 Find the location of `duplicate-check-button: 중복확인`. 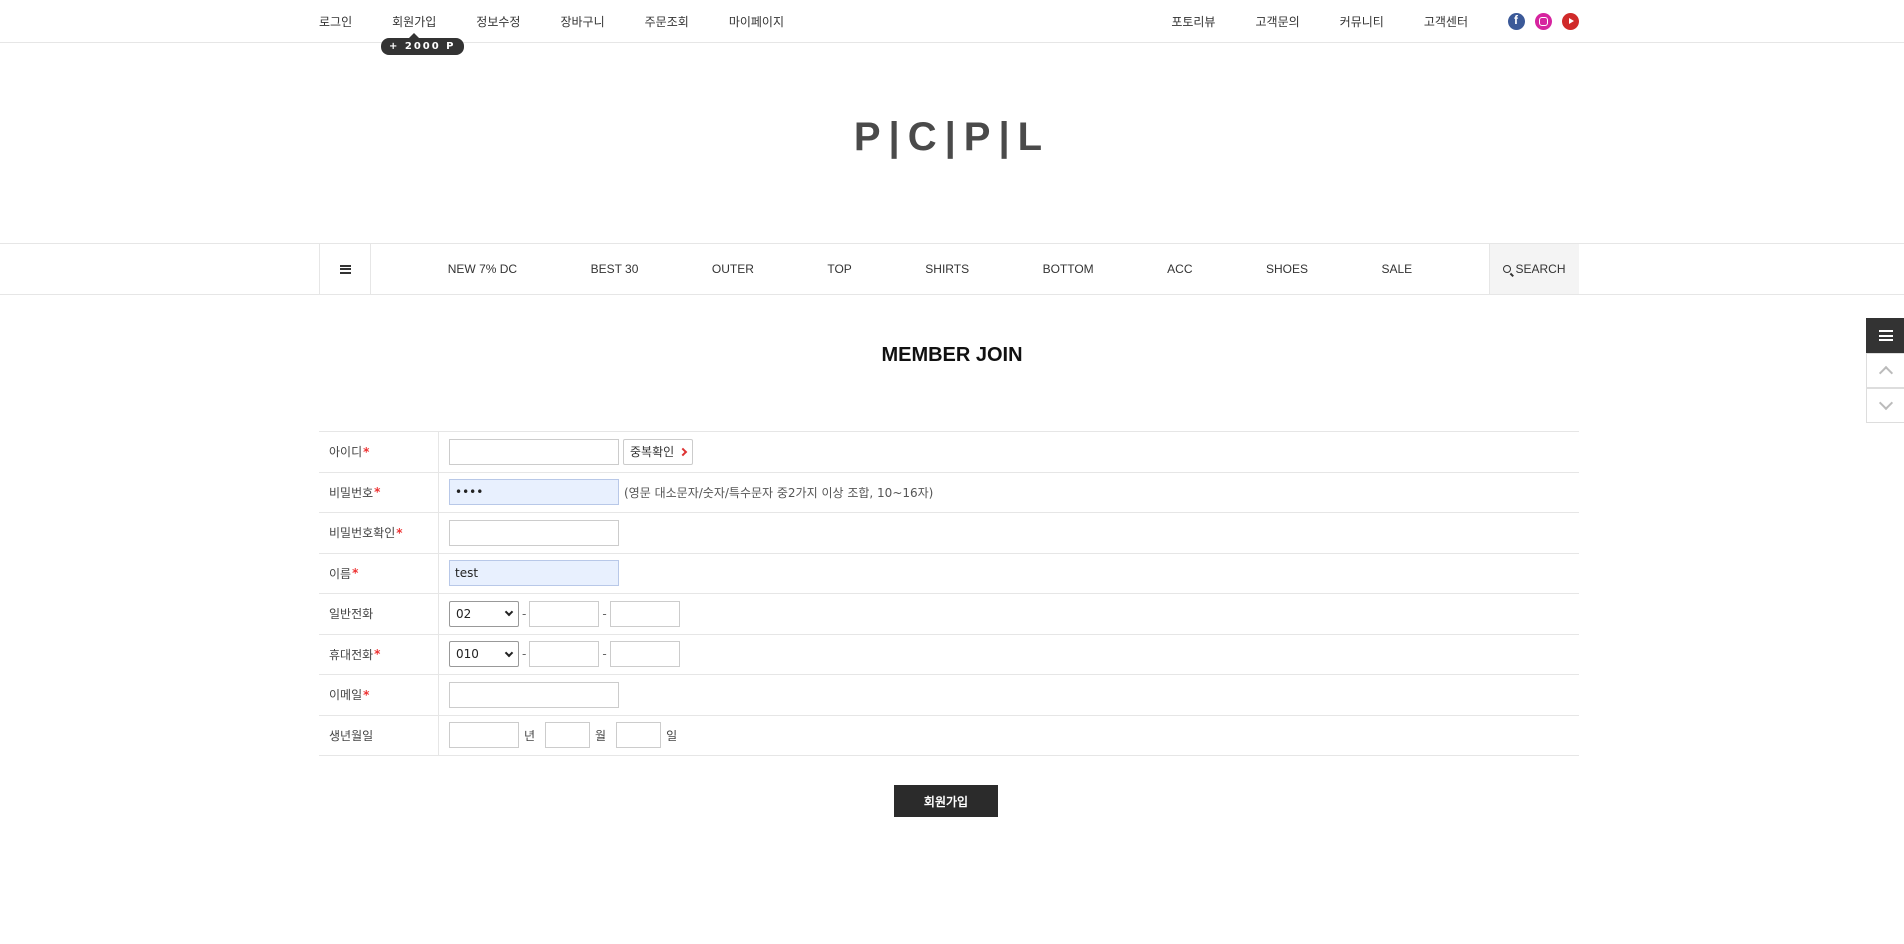

duplicate-check-button: 중복확인 is located at coordinates (658, 451).